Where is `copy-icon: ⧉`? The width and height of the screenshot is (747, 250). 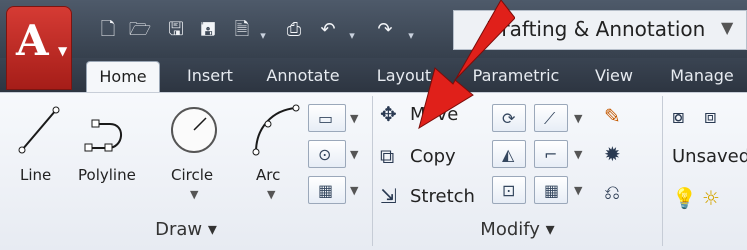 copy-icon: ⧉ is located at coordinates (387, 156).